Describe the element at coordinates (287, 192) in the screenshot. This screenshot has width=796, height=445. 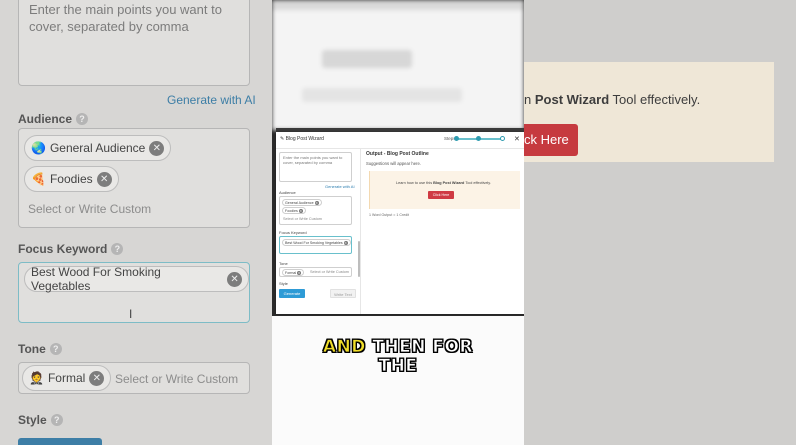
I see `audience-label: Audience` at that location.